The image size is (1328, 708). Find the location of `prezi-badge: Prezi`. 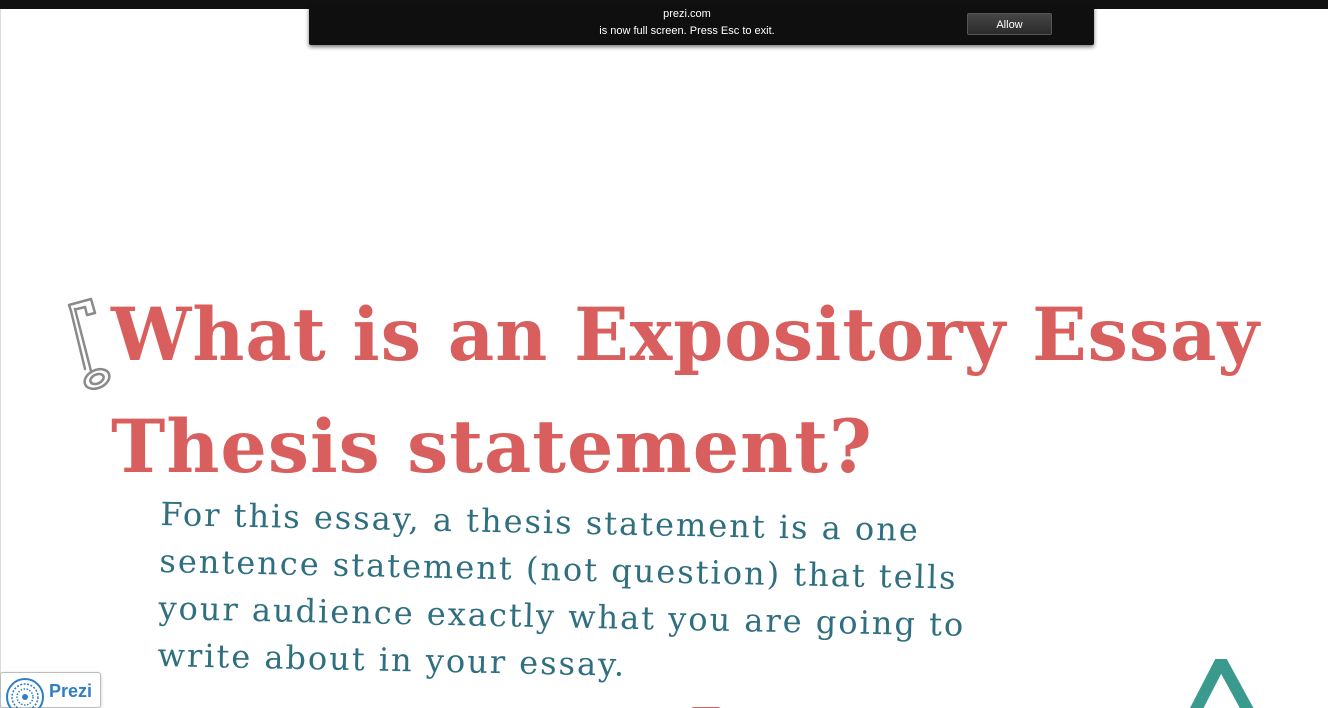

prezi-badge: Prezi is located at coordinates (50, 690).